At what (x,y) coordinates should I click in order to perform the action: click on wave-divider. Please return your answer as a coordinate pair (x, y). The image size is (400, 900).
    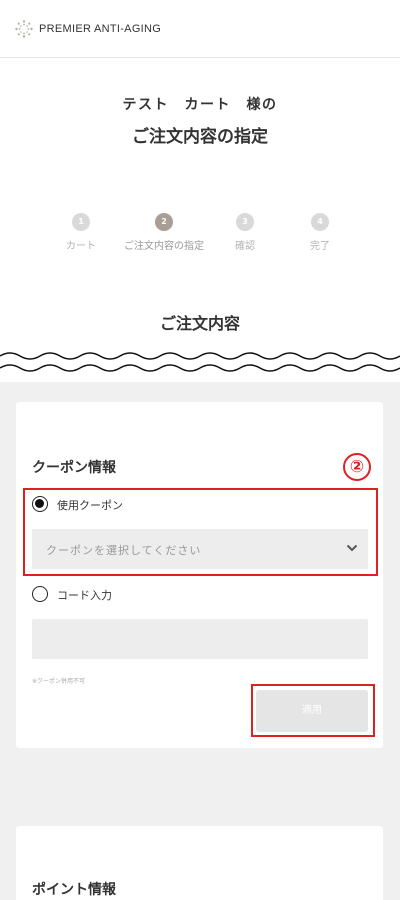
    Looking at the image, I should click on (200, 362).